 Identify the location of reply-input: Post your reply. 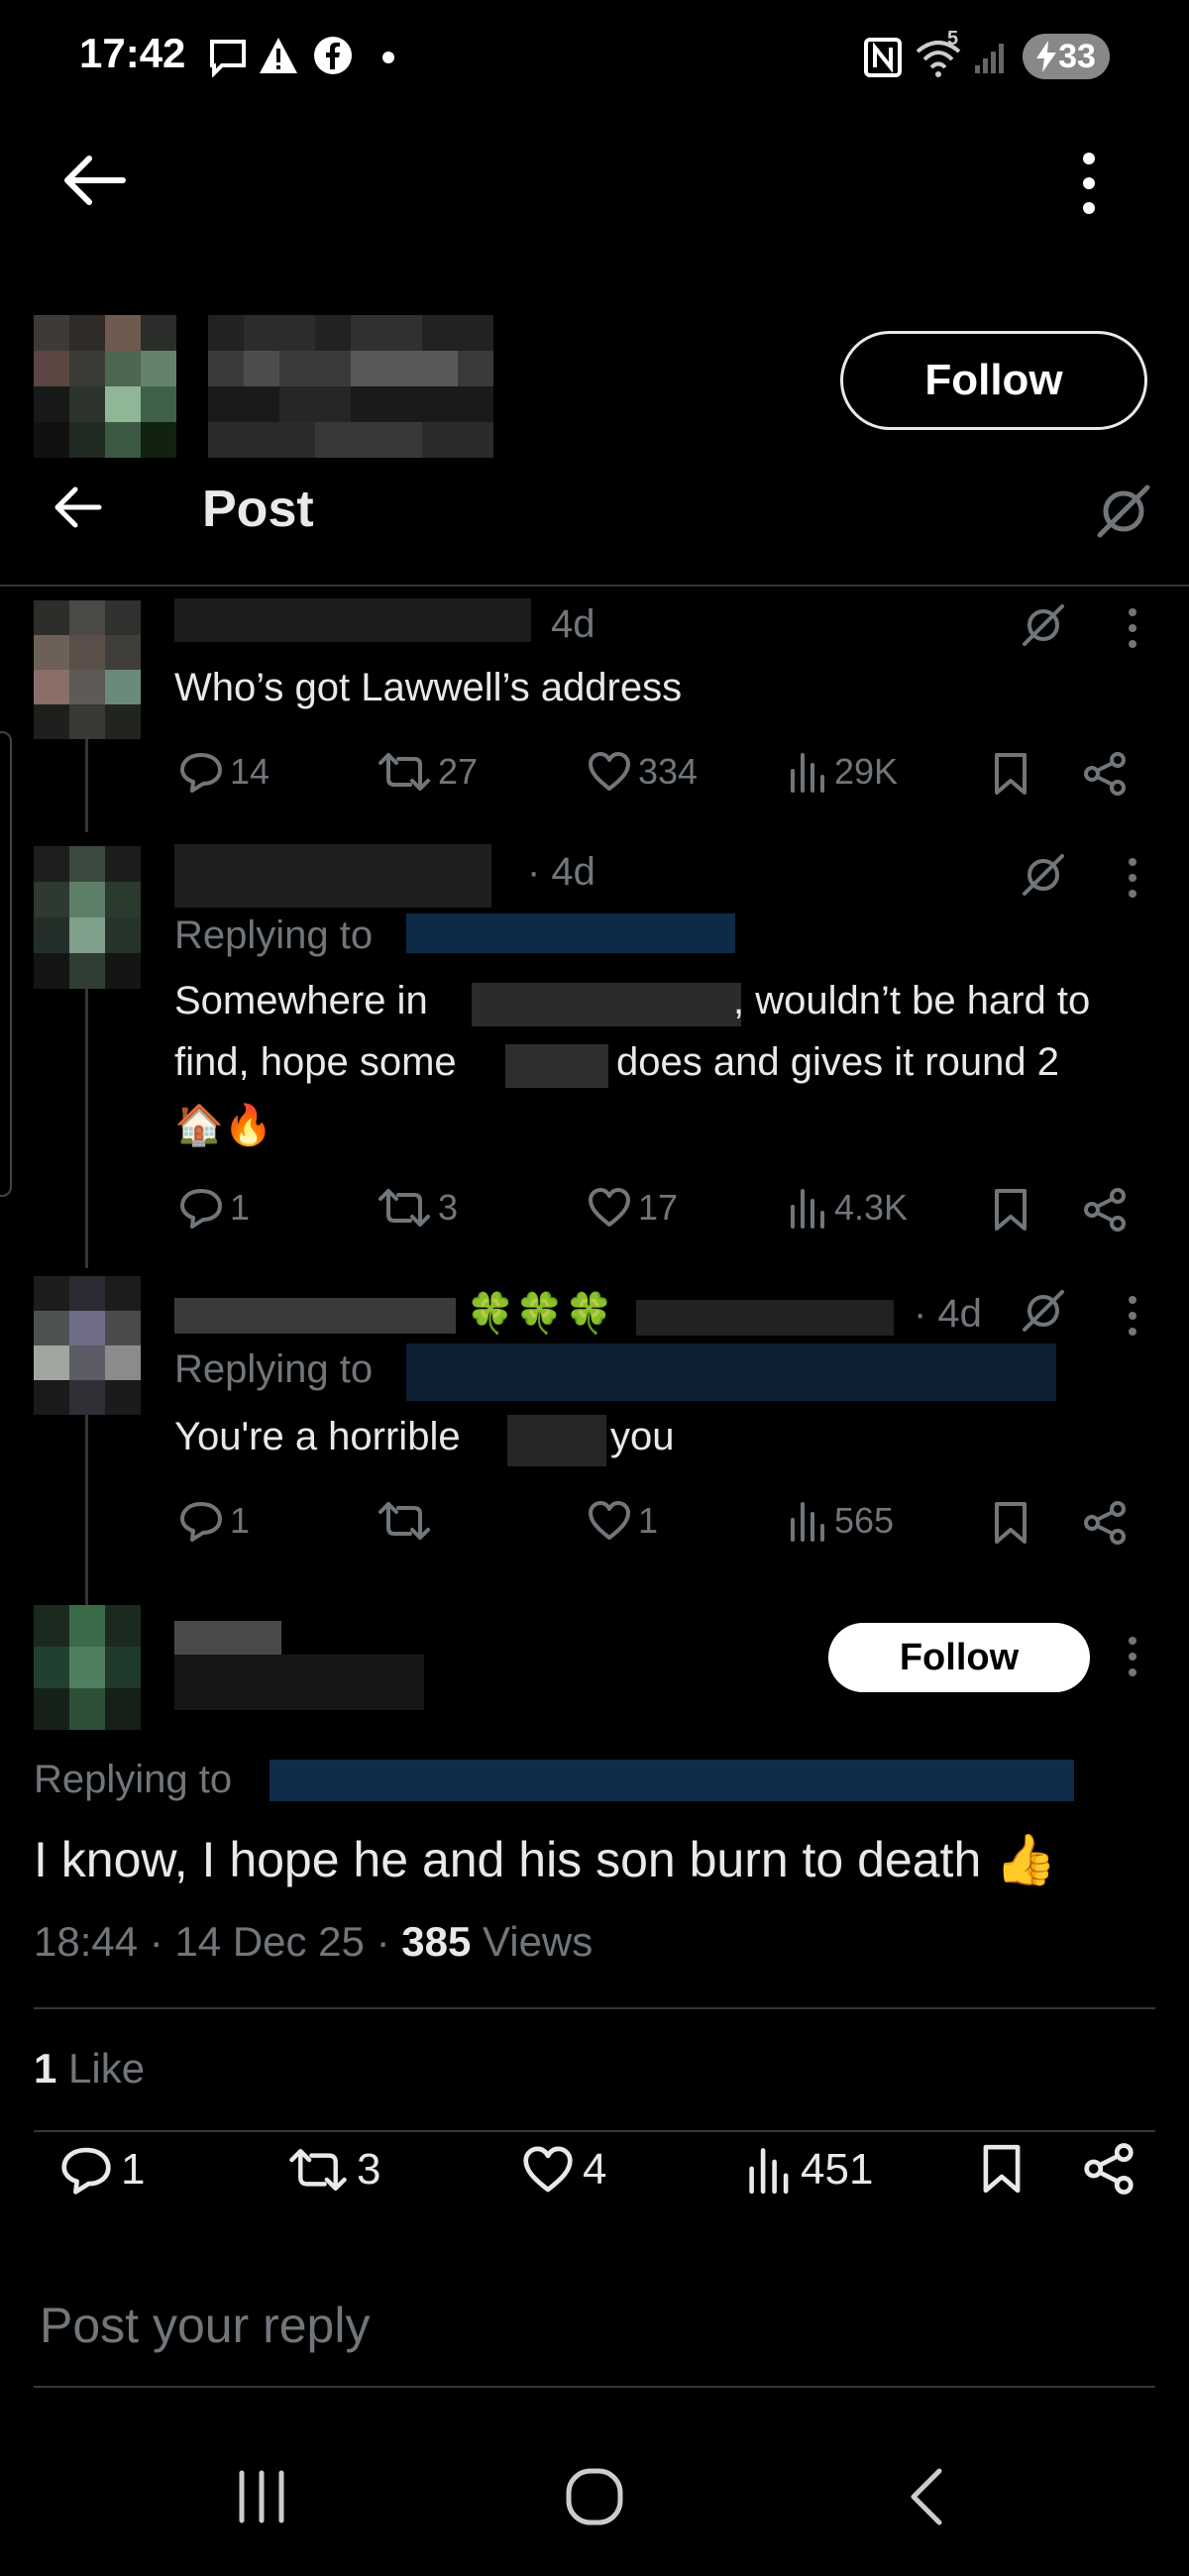
(205, 2325).